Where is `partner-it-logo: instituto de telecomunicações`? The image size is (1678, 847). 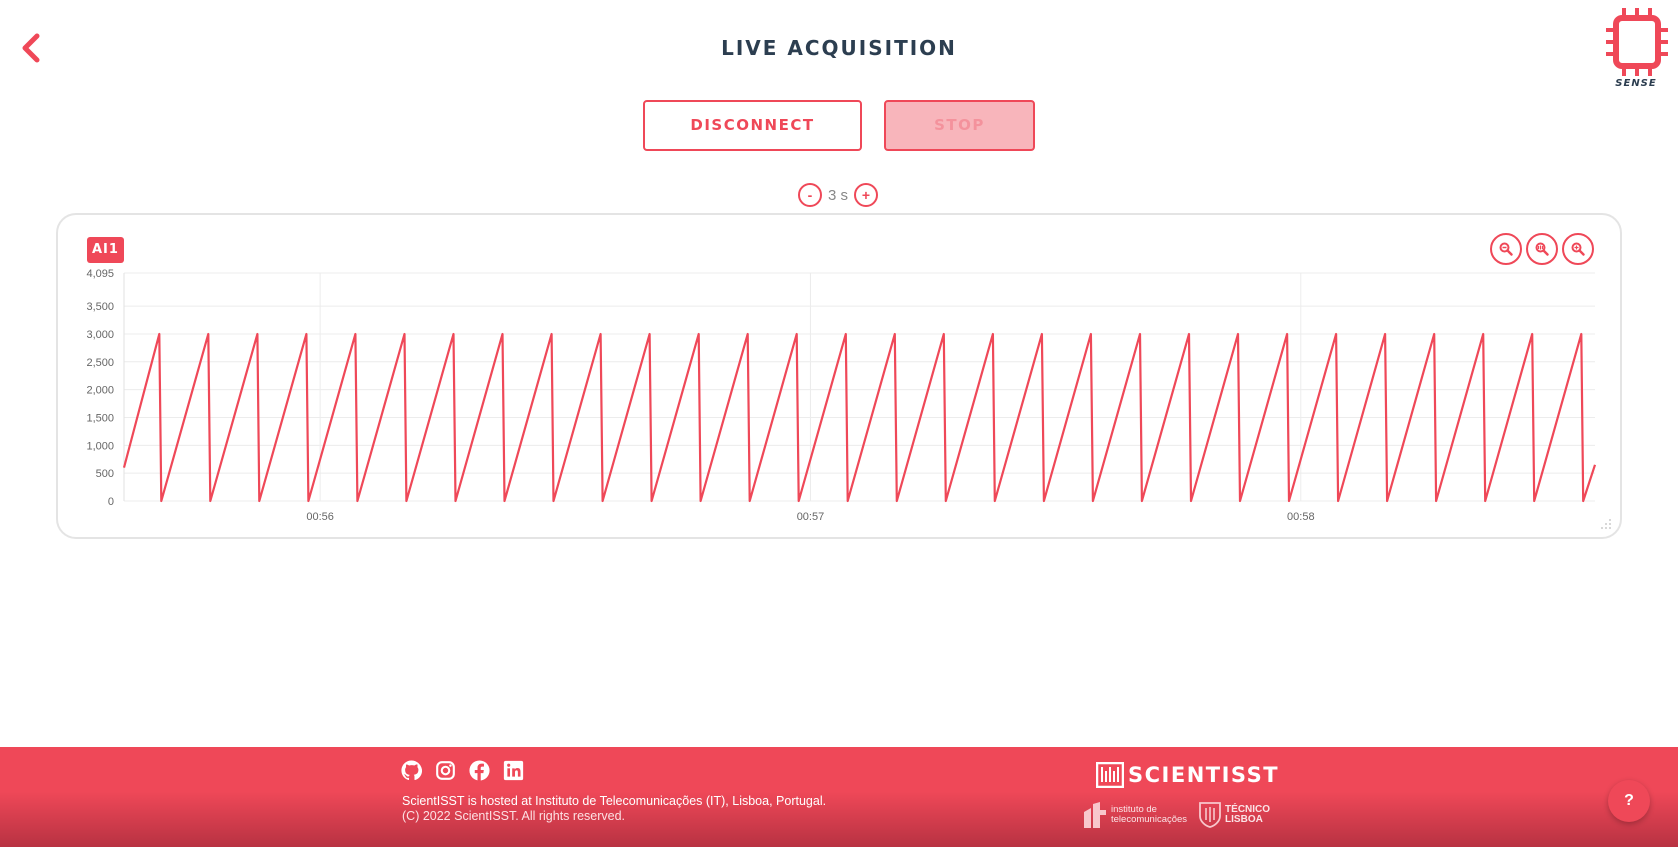 partner-it-logo: instituto de telecomunicações is located at coordinates (1134, 815).